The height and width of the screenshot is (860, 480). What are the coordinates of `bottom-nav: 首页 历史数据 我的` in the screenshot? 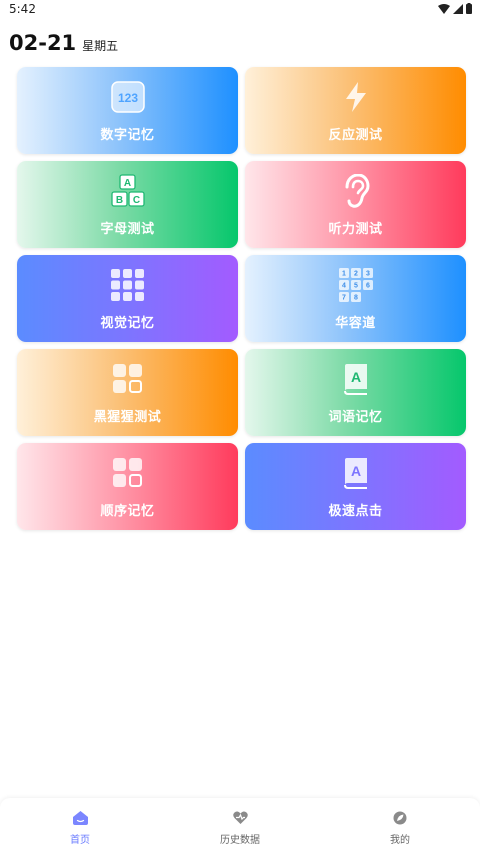 It's located at (240, 829).